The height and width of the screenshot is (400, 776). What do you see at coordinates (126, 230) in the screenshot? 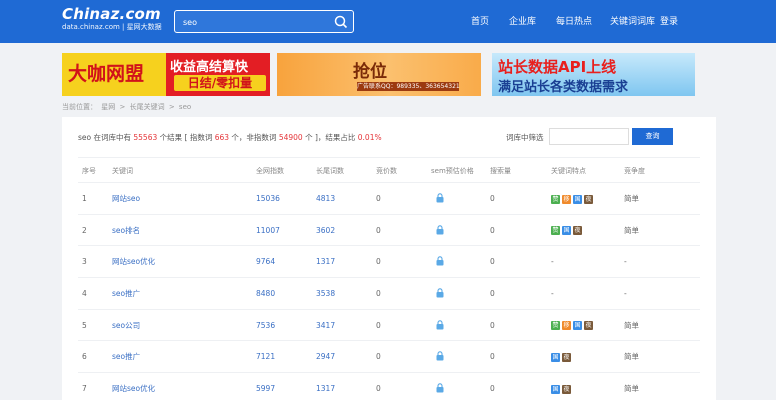
I see `keyword-link: seo排名` at bounding box center [126, 230].